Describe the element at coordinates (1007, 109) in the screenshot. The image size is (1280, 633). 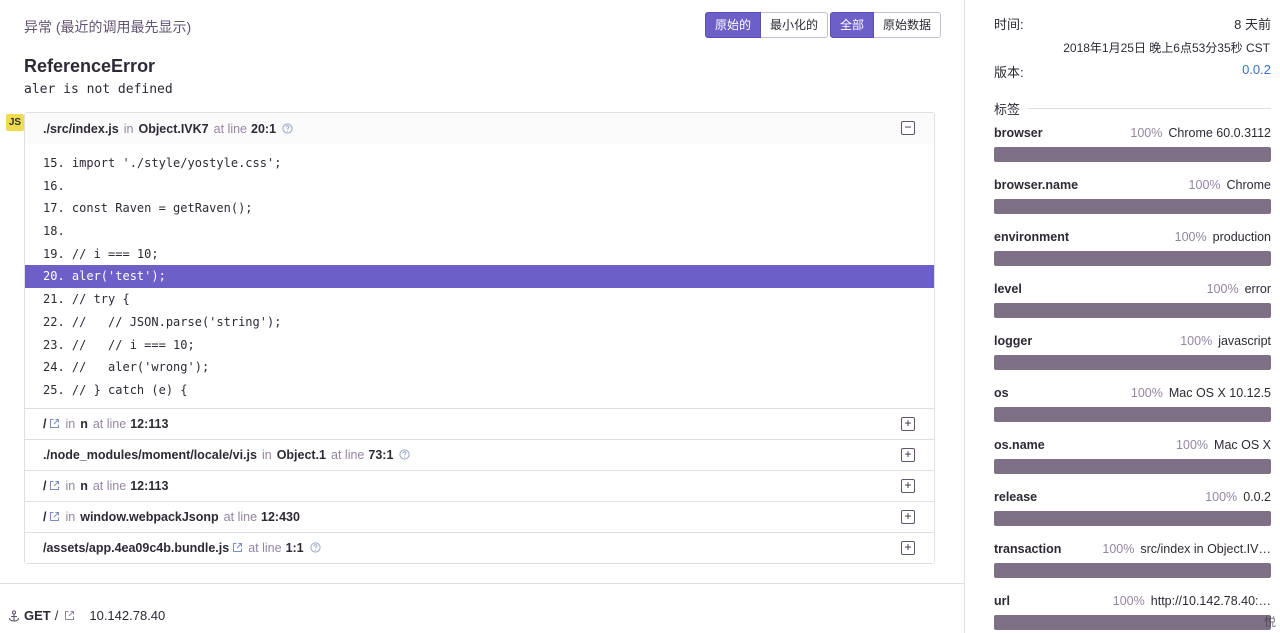
I see `tags-title-text: 标签` at that location.